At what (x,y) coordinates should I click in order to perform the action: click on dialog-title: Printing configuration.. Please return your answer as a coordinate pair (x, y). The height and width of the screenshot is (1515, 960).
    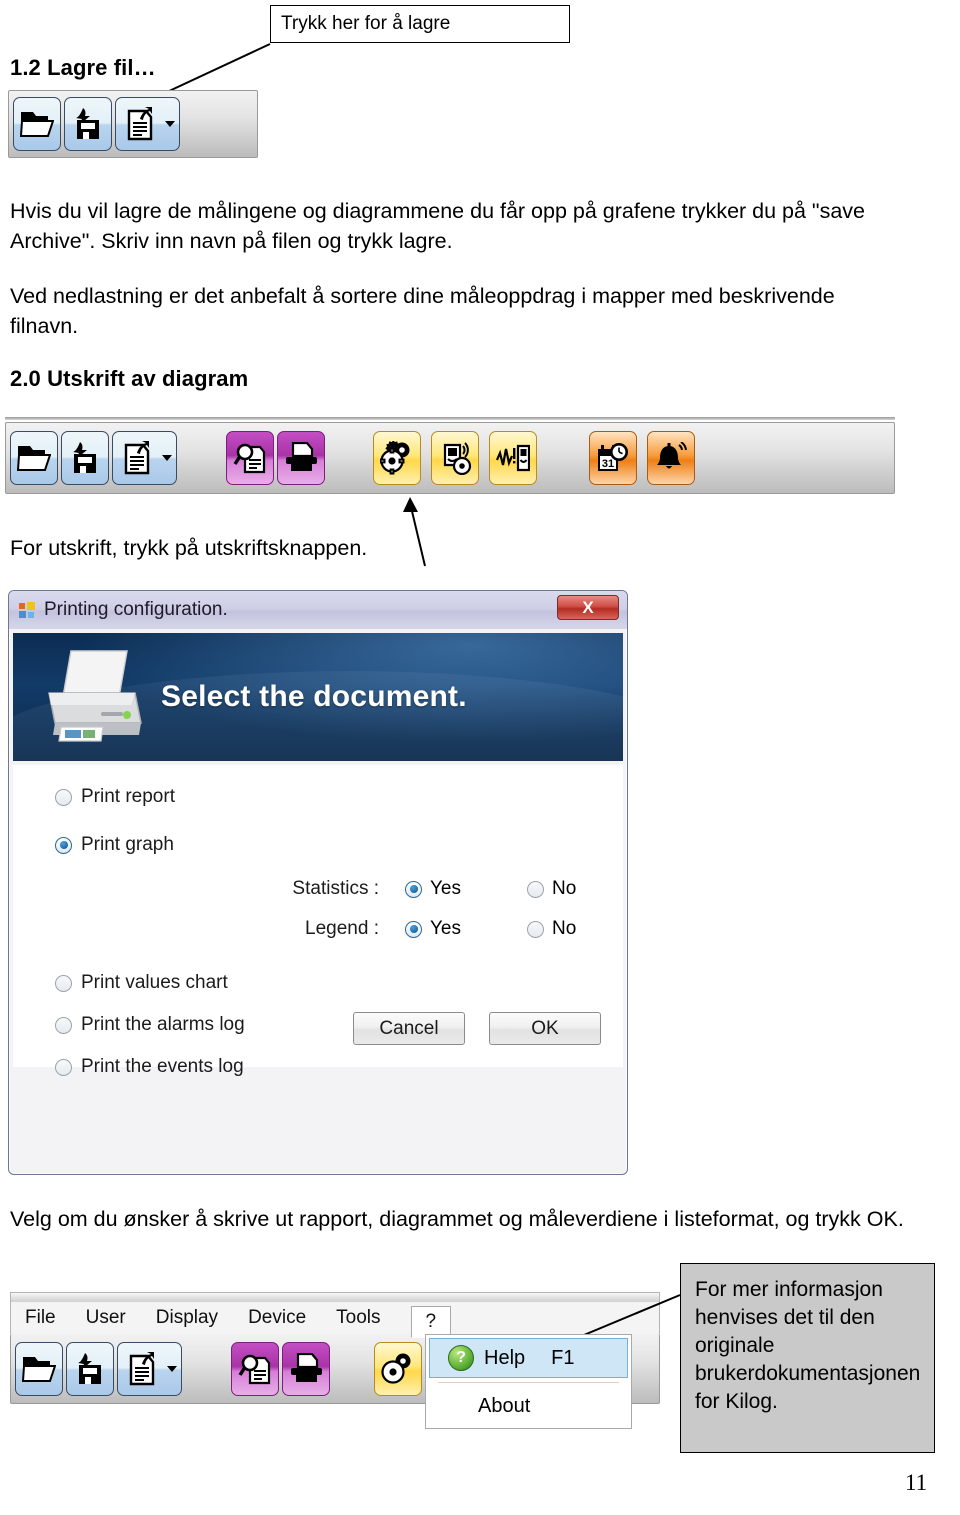
    Looking at the image, I should click on (136, 609).